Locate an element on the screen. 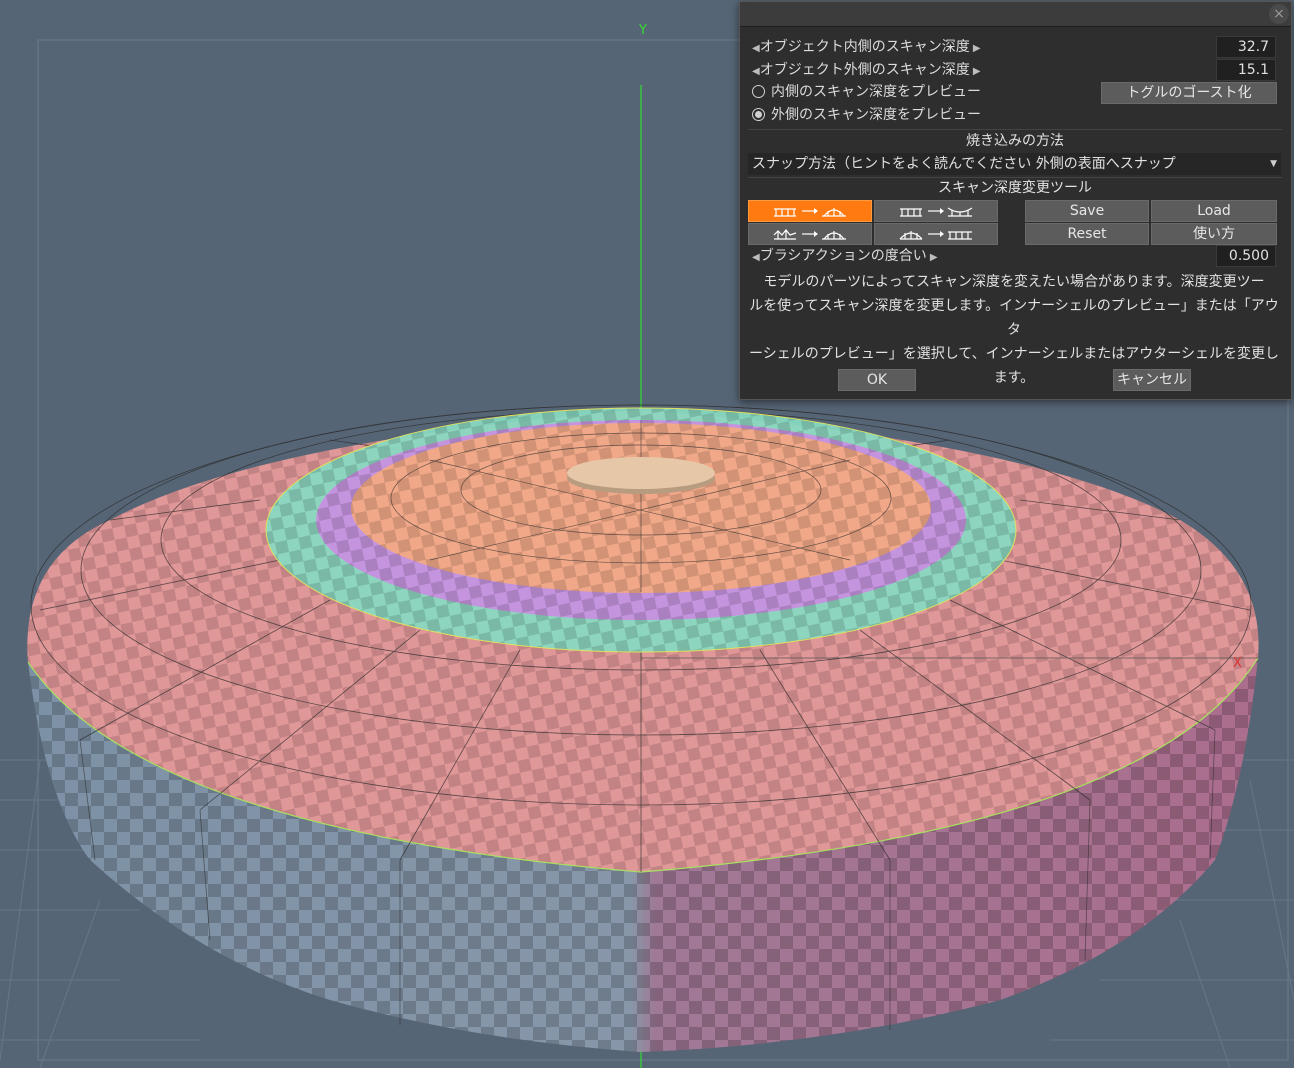  dome-to-flat-icon is located at coordinates (935, 235).